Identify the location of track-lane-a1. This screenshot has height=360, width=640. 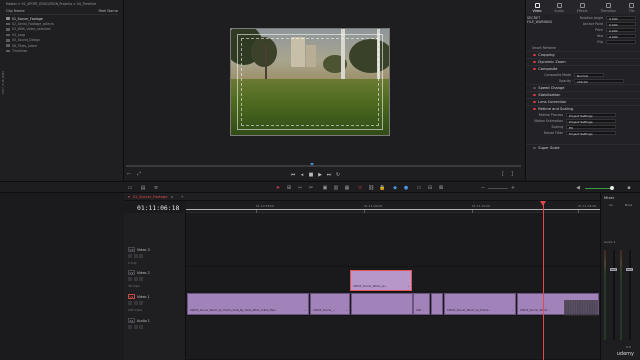
(393, 338).